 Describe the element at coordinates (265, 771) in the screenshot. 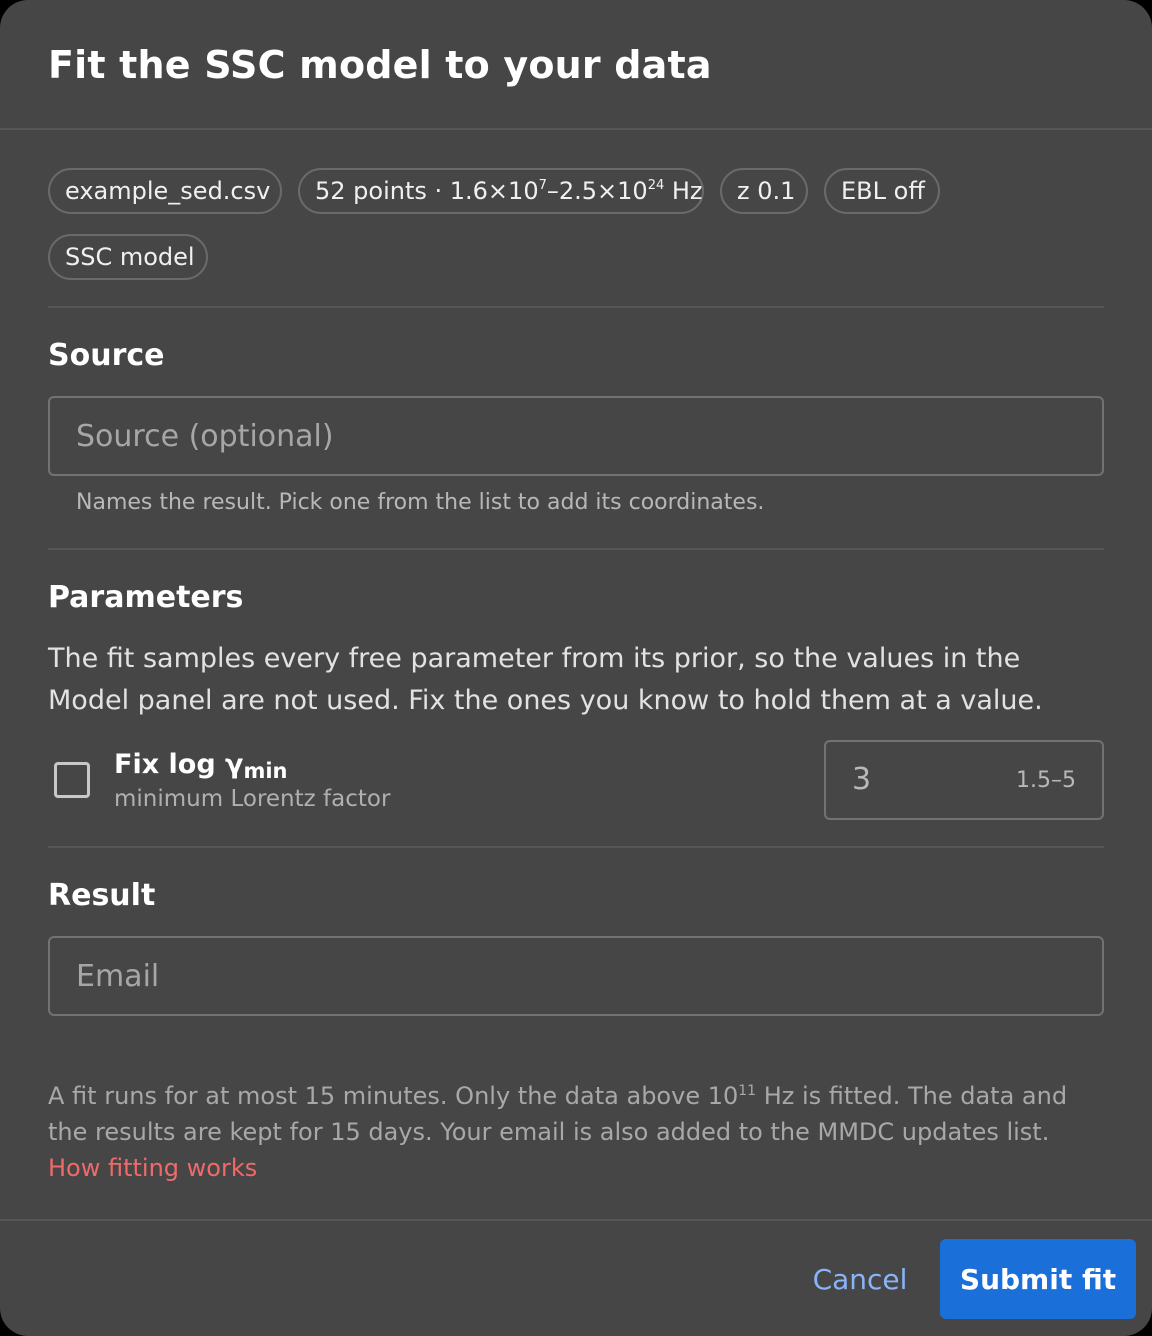

I see `param-label-subscript: min` at that location.